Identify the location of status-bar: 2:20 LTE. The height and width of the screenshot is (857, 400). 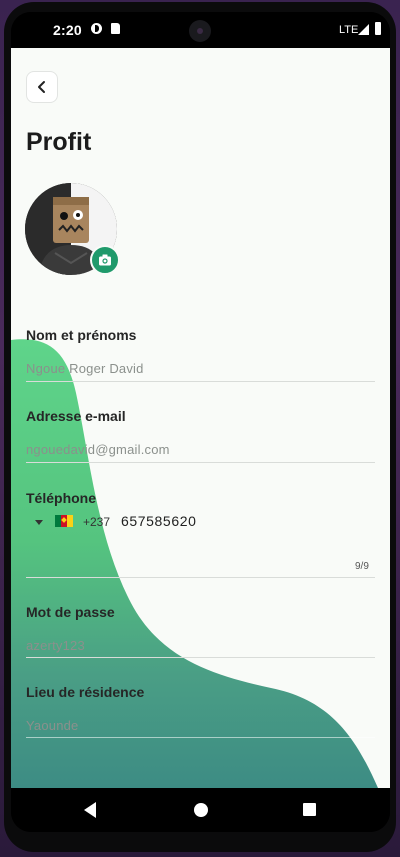
(200, 30).